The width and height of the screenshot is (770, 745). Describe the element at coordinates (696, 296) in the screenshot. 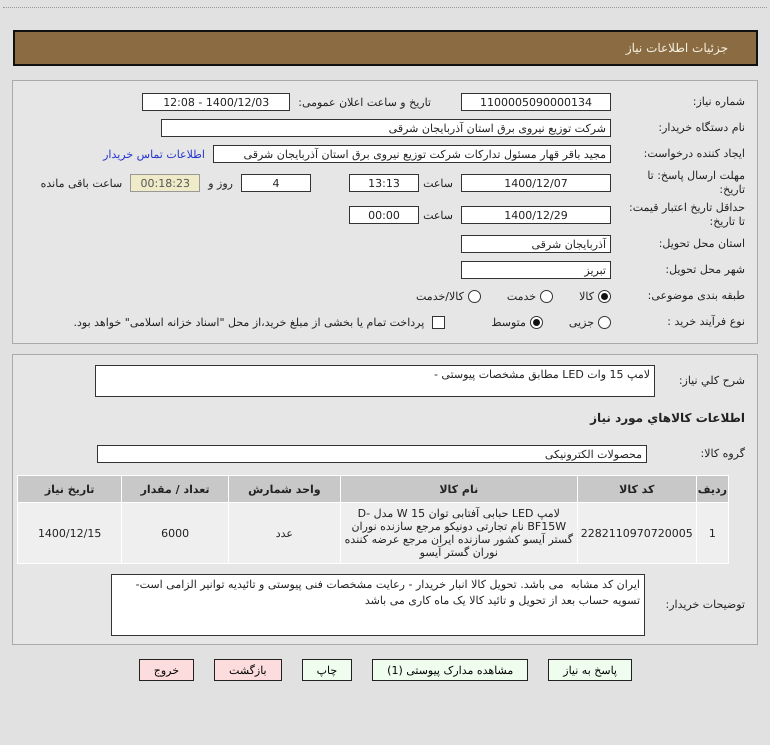

I see `field-label: طبقه بندی موضوعی:` at that location.